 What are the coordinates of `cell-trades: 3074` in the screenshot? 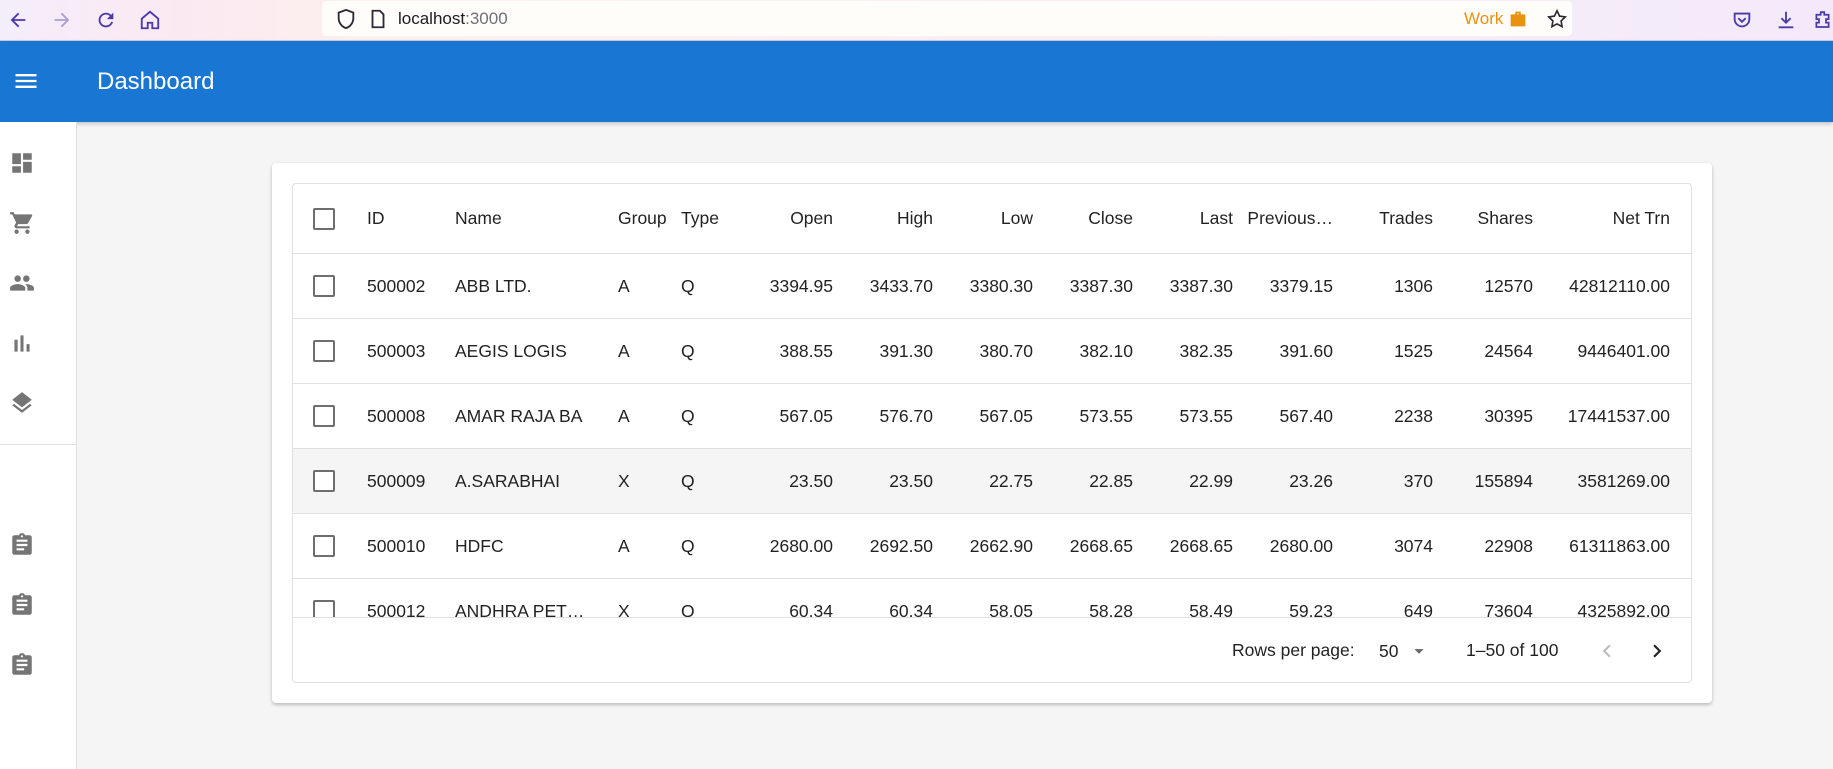 It's located at (1413, 545).